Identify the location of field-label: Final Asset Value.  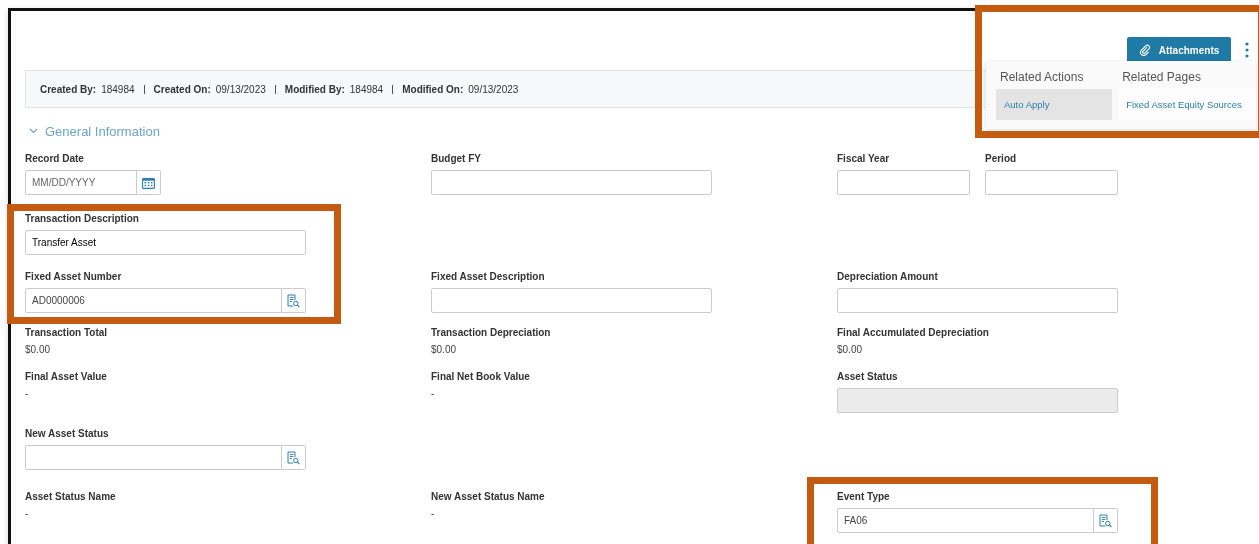
(66, 377).